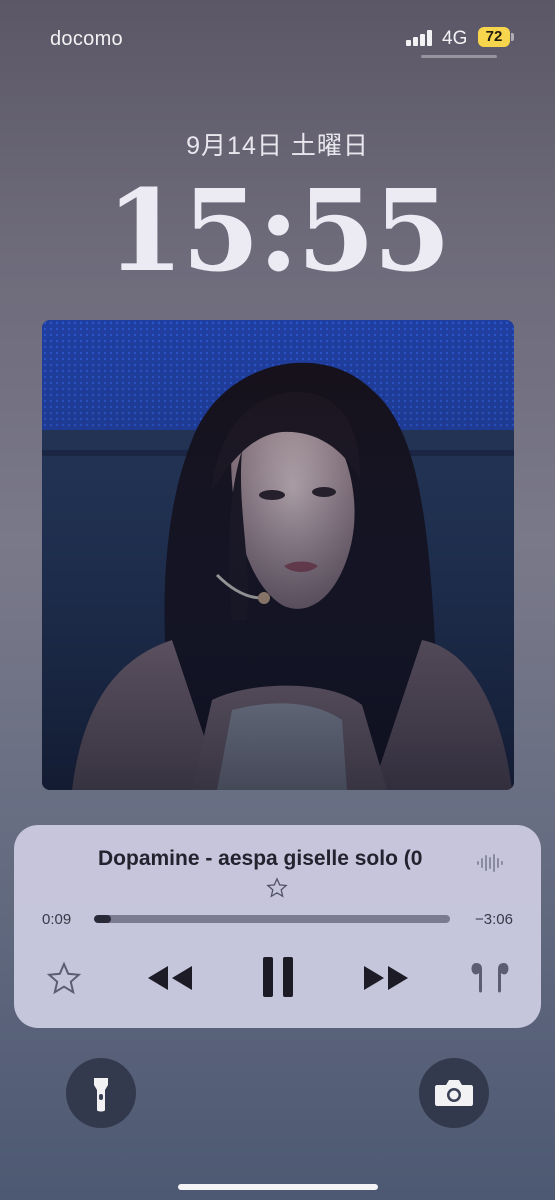  Describe the element at coordinates (494, 37) in the screenshot. I see `battery-icon: 72` at that location.